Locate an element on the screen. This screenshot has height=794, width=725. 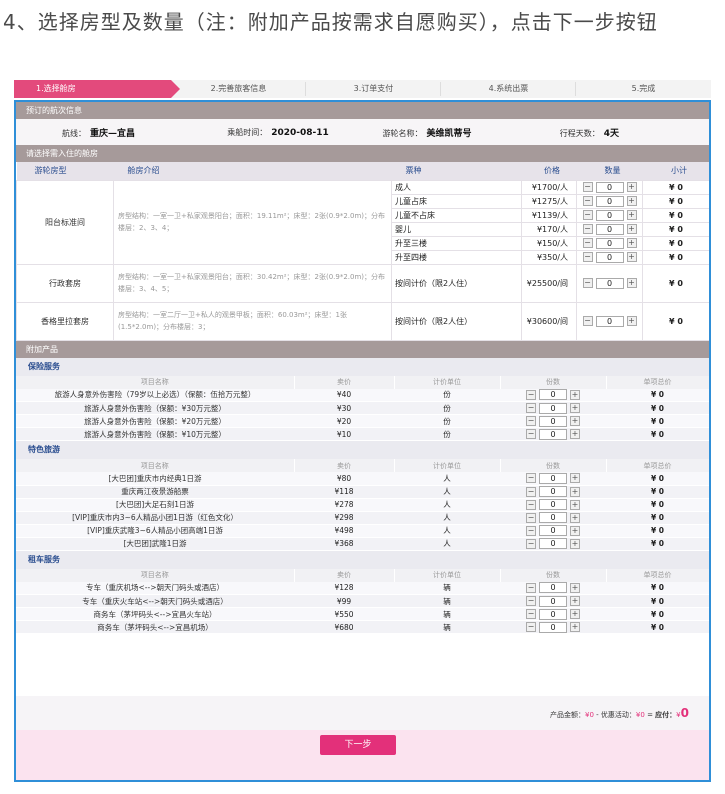
payable-value: 0 is located at coordinates (684, 713).